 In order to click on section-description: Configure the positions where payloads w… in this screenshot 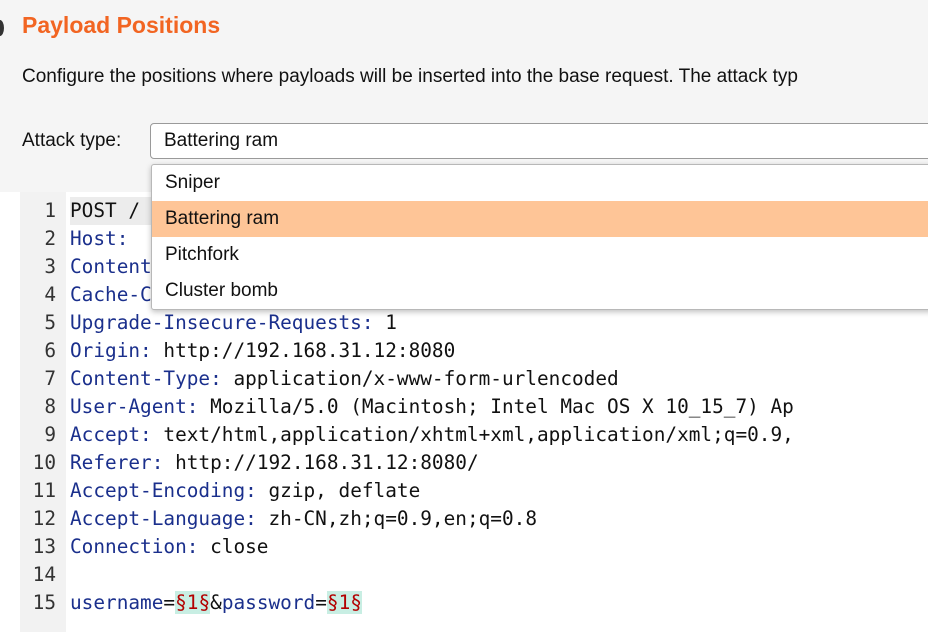, I will do `click(410, 76)`.